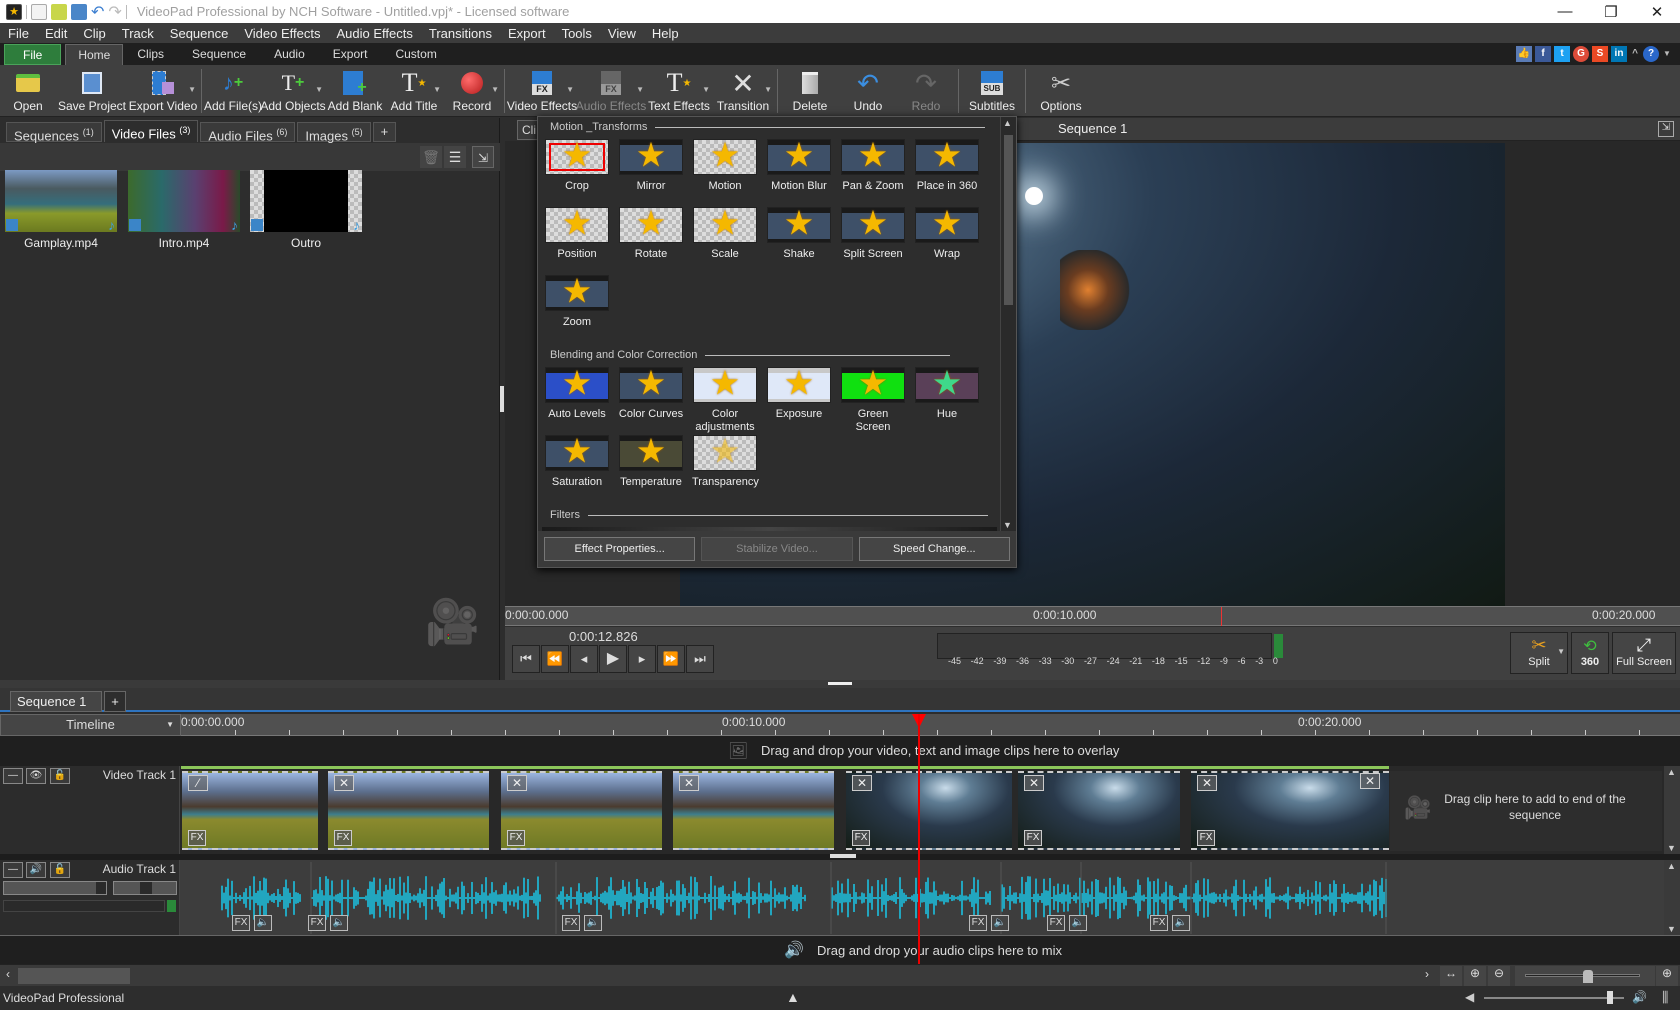  I want to click on timeline-splitter, so click(840, 684).